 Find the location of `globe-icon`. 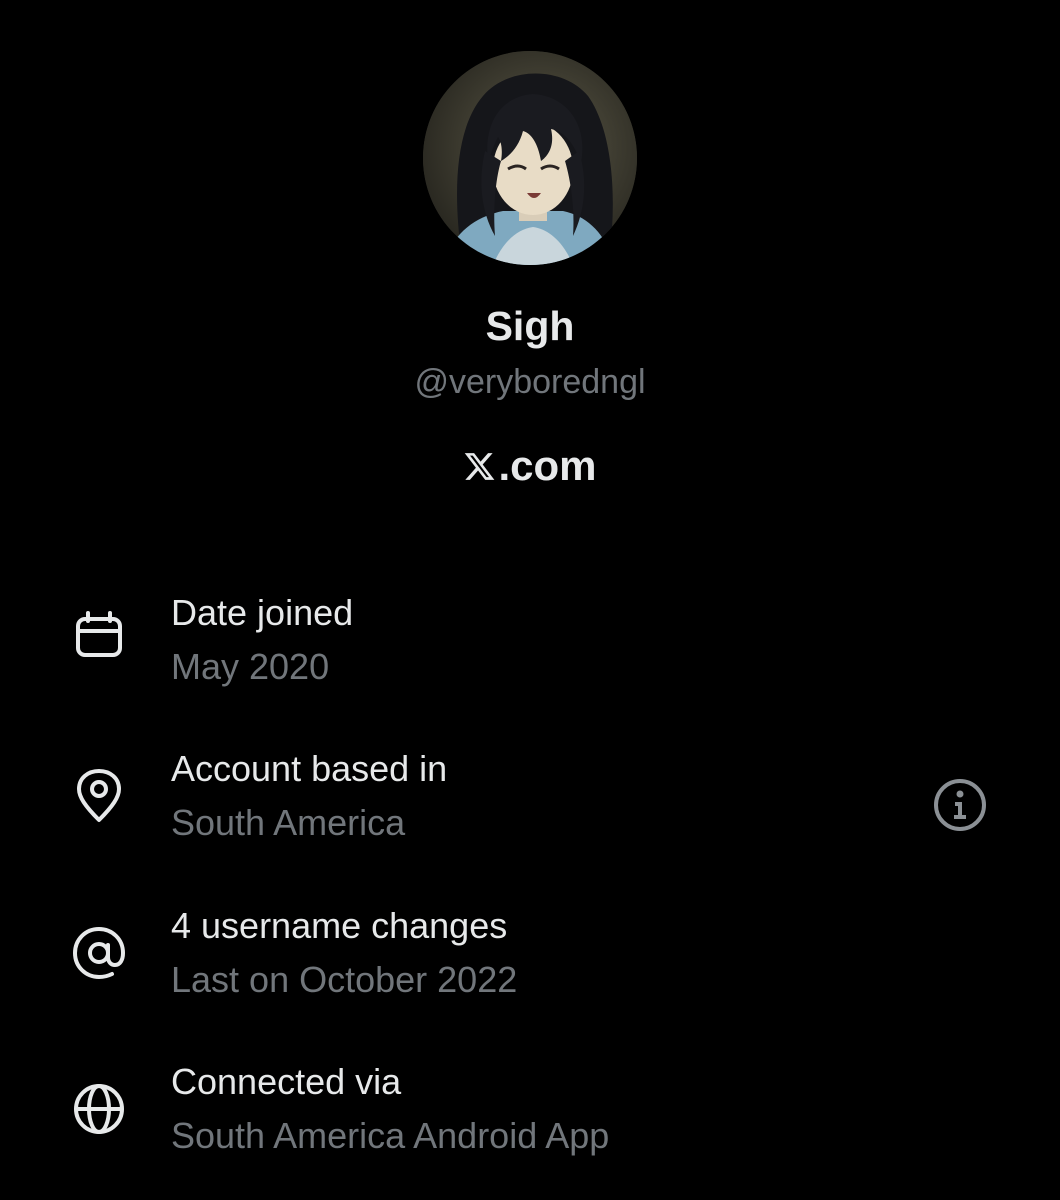

globe-icon is located at coordinates (99, 1109).